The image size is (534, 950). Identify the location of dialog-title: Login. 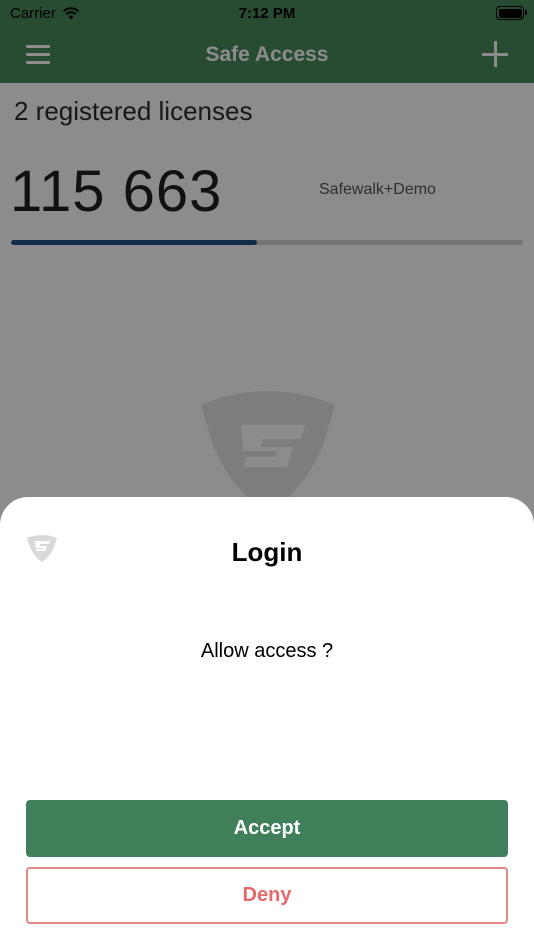
(267, 552).